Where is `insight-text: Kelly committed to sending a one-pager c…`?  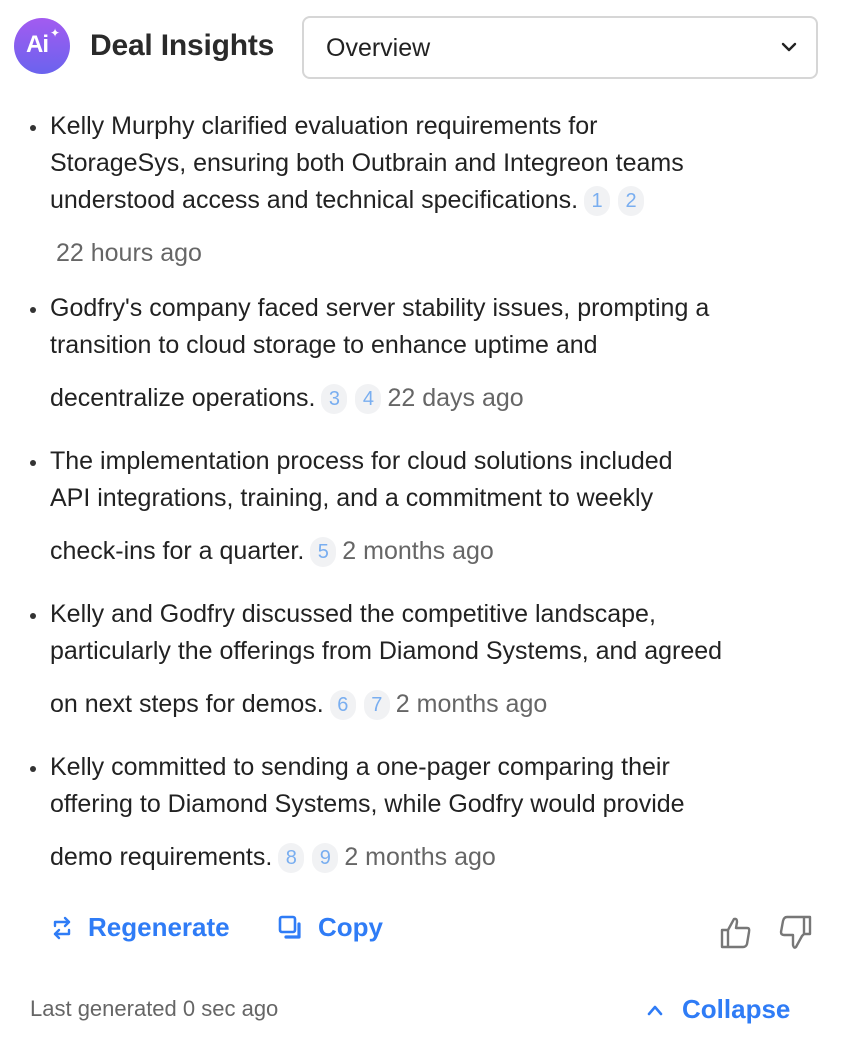
insight-text: Kelly committed to sending a one-pager c… is located at coordinates (367, 785).